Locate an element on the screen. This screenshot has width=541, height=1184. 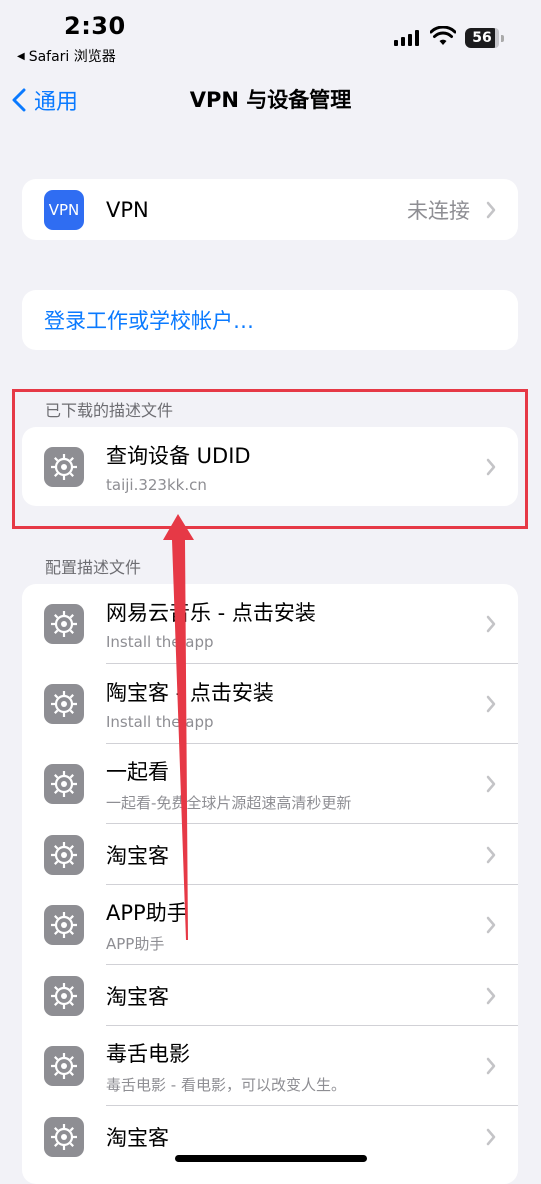
profile-row: 一起看一起看-免费全球片源超速高清秒更新 is located at coordinates (270, 784).